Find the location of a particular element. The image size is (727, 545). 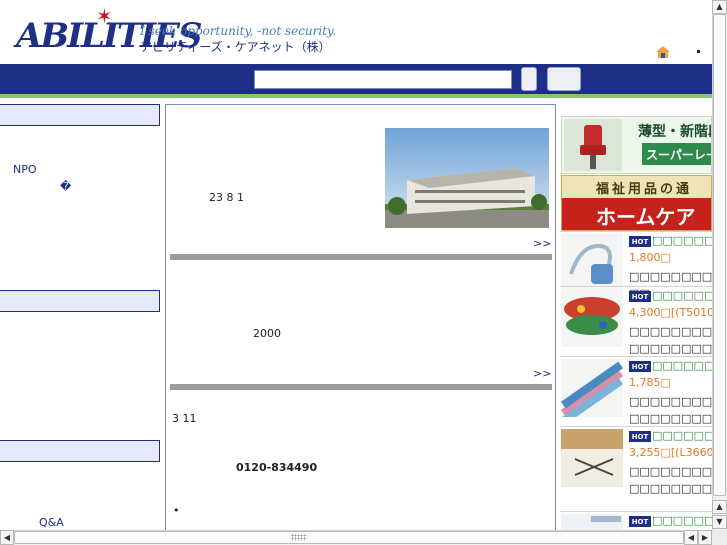

logo-figure-icon: ✶ is located at coordinates (104, 16).